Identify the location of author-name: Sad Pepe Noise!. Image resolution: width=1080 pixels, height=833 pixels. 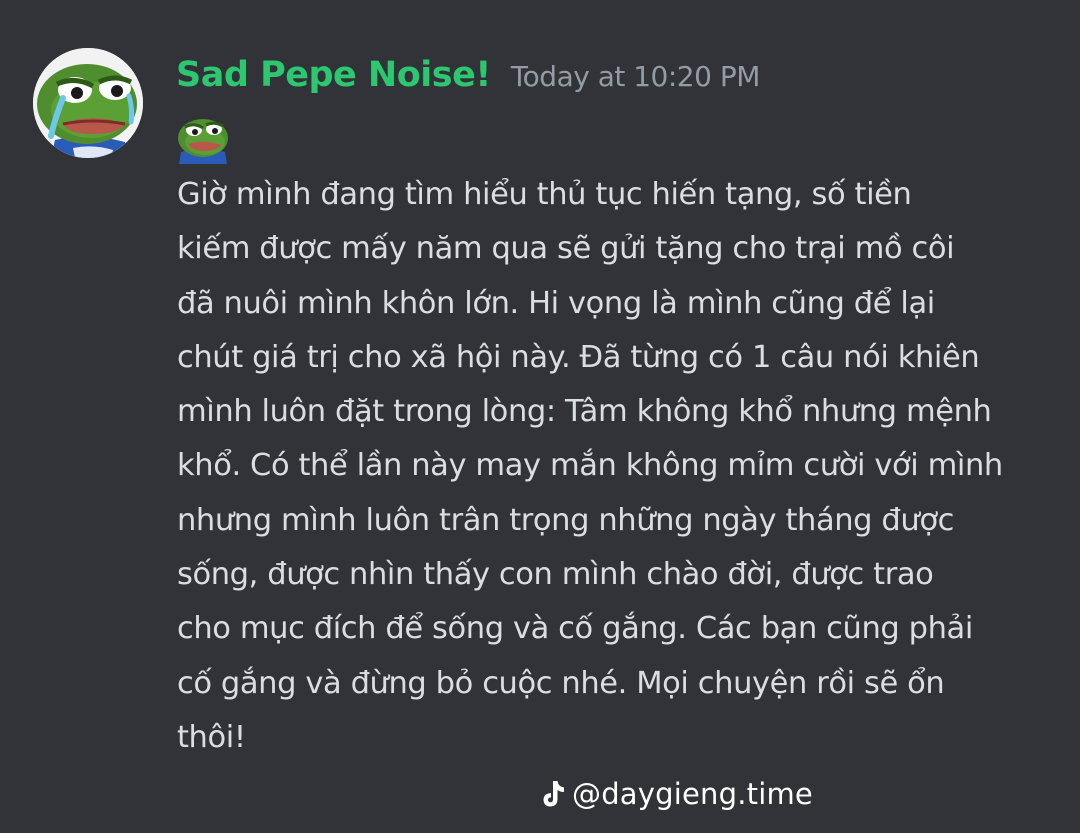
(333, 75).